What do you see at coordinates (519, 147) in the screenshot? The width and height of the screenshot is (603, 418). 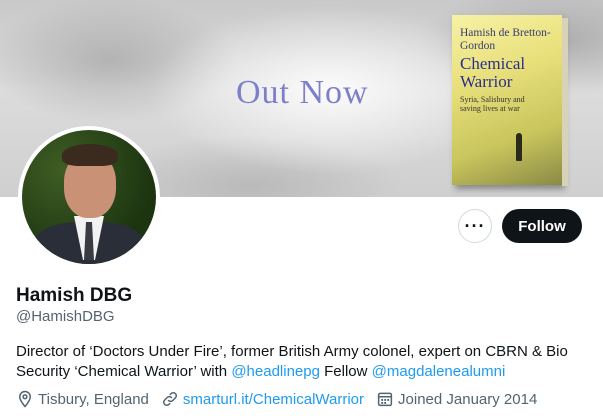 I see `book-figure-silhouette` at bounding box center [519, 147].